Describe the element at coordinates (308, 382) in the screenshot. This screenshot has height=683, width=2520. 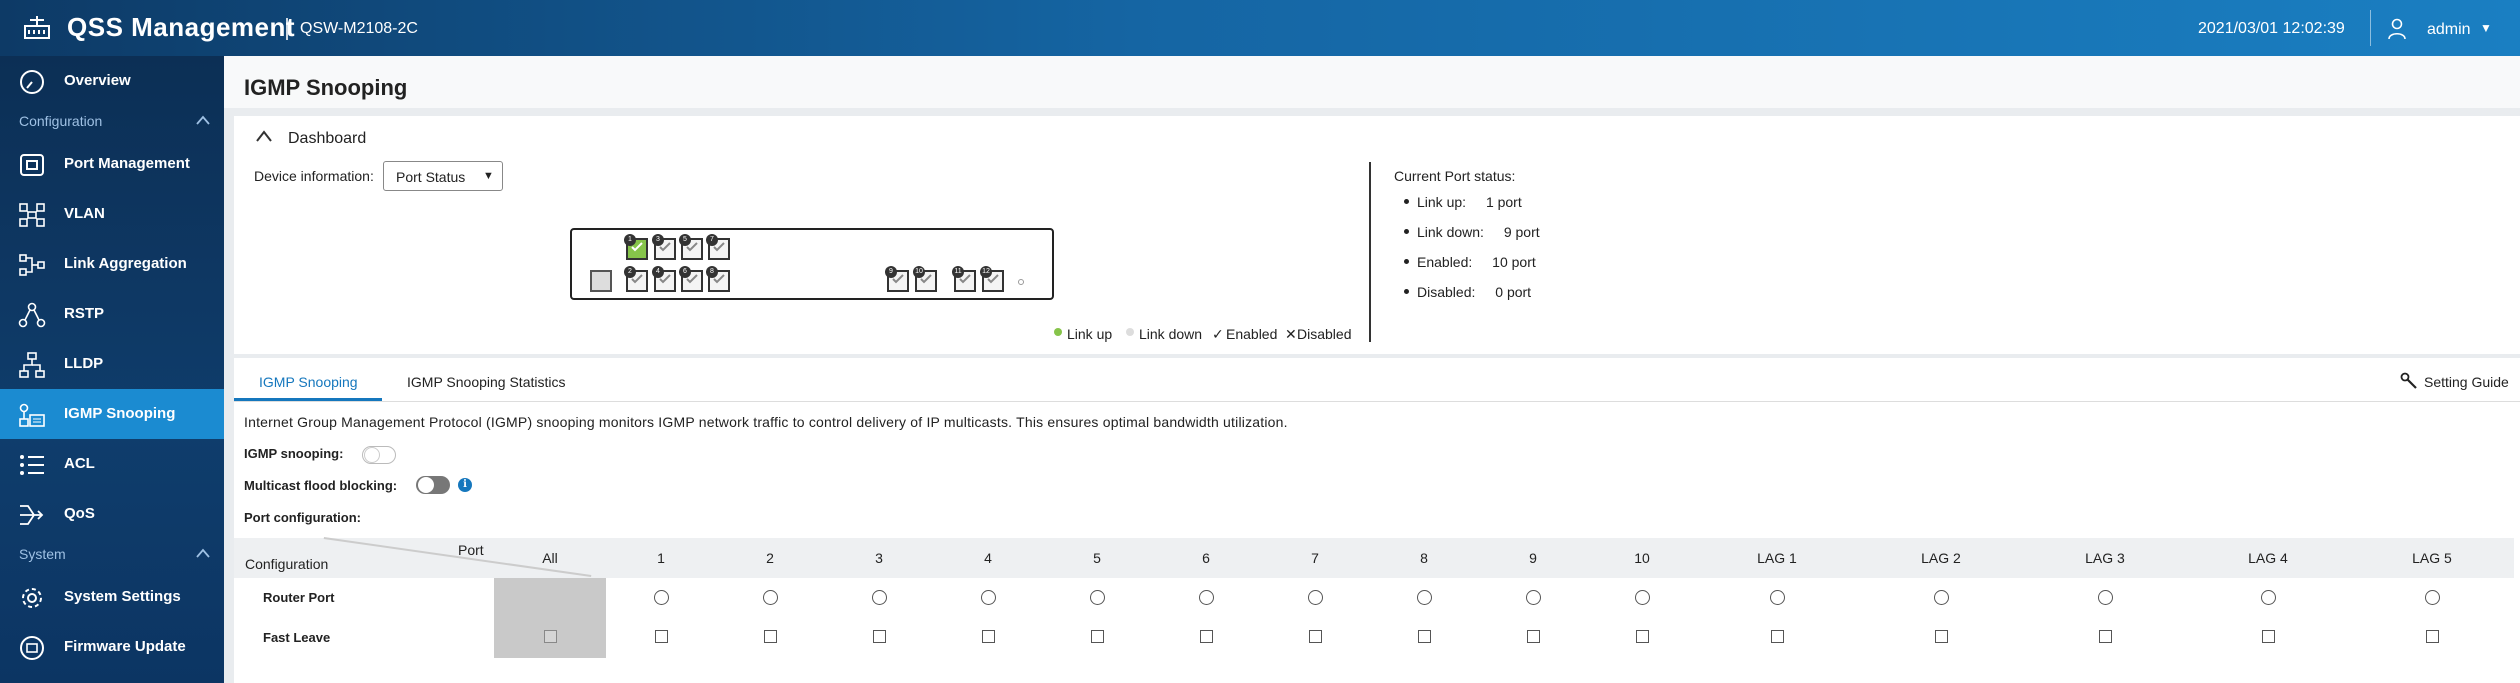
I see `tab-igmp-snooping: IGMP Snooping` at that location.